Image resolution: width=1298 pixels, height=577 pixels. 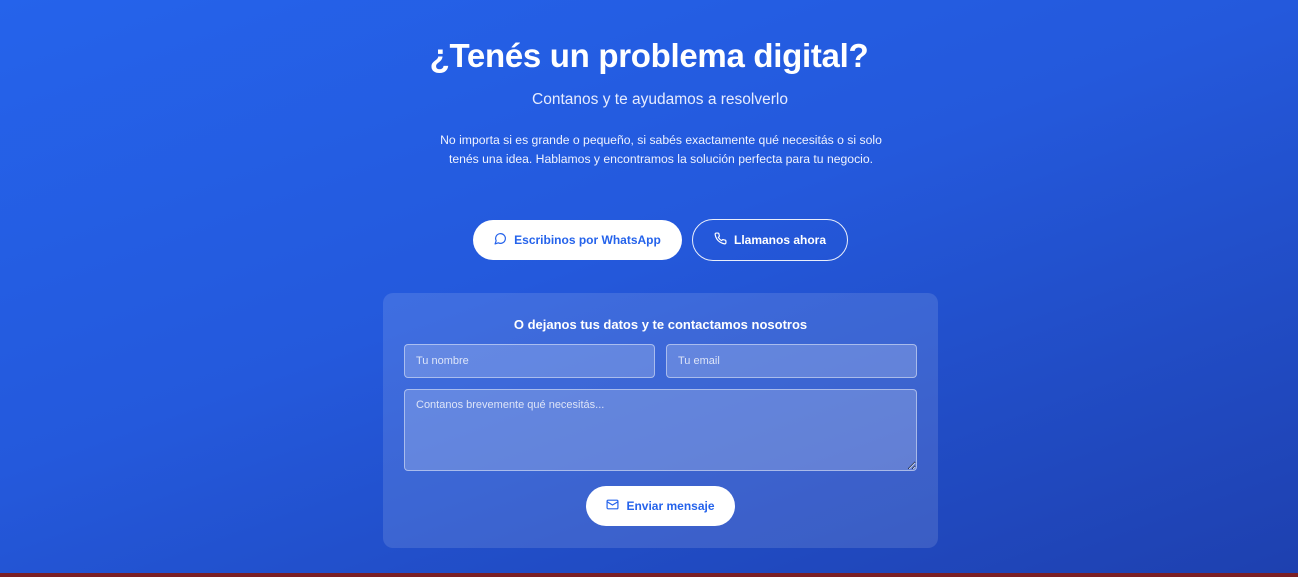 I want to click on send-message-button: Enviar mensaje, so click(x=660, y=506).